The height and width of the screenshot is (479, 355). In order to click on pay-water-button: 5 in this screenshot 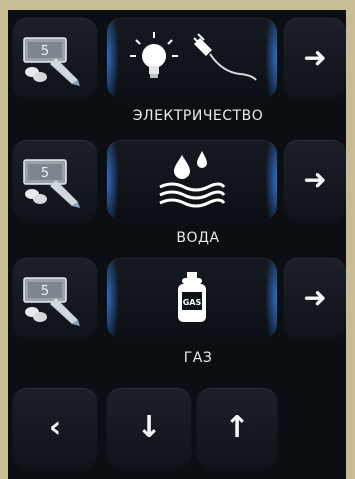, I will do `click(55, 180)`.